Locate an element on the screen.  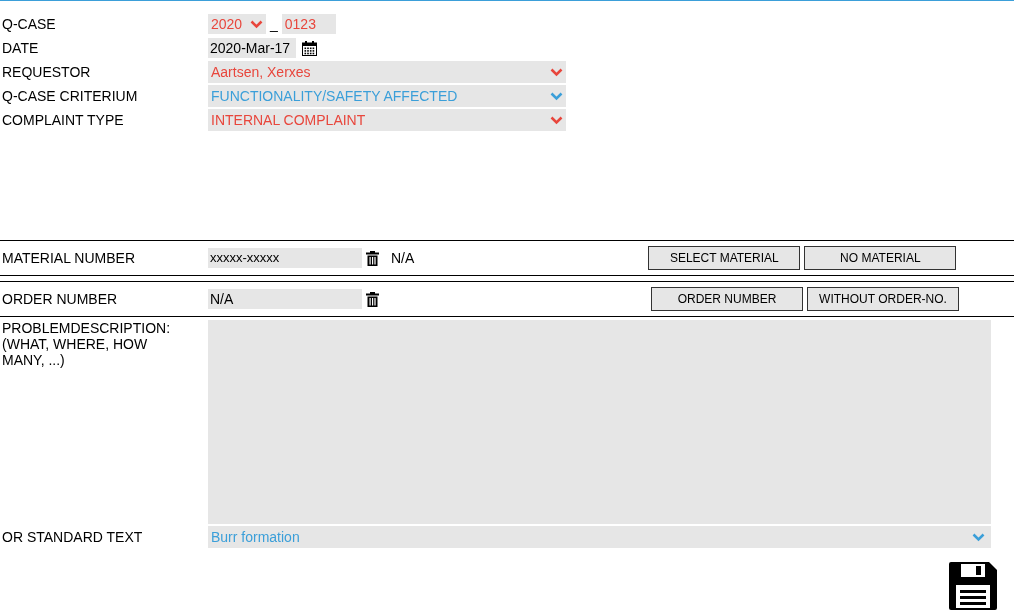
date-field: 2020-Mar-17 is located at coordinates (252, 48).